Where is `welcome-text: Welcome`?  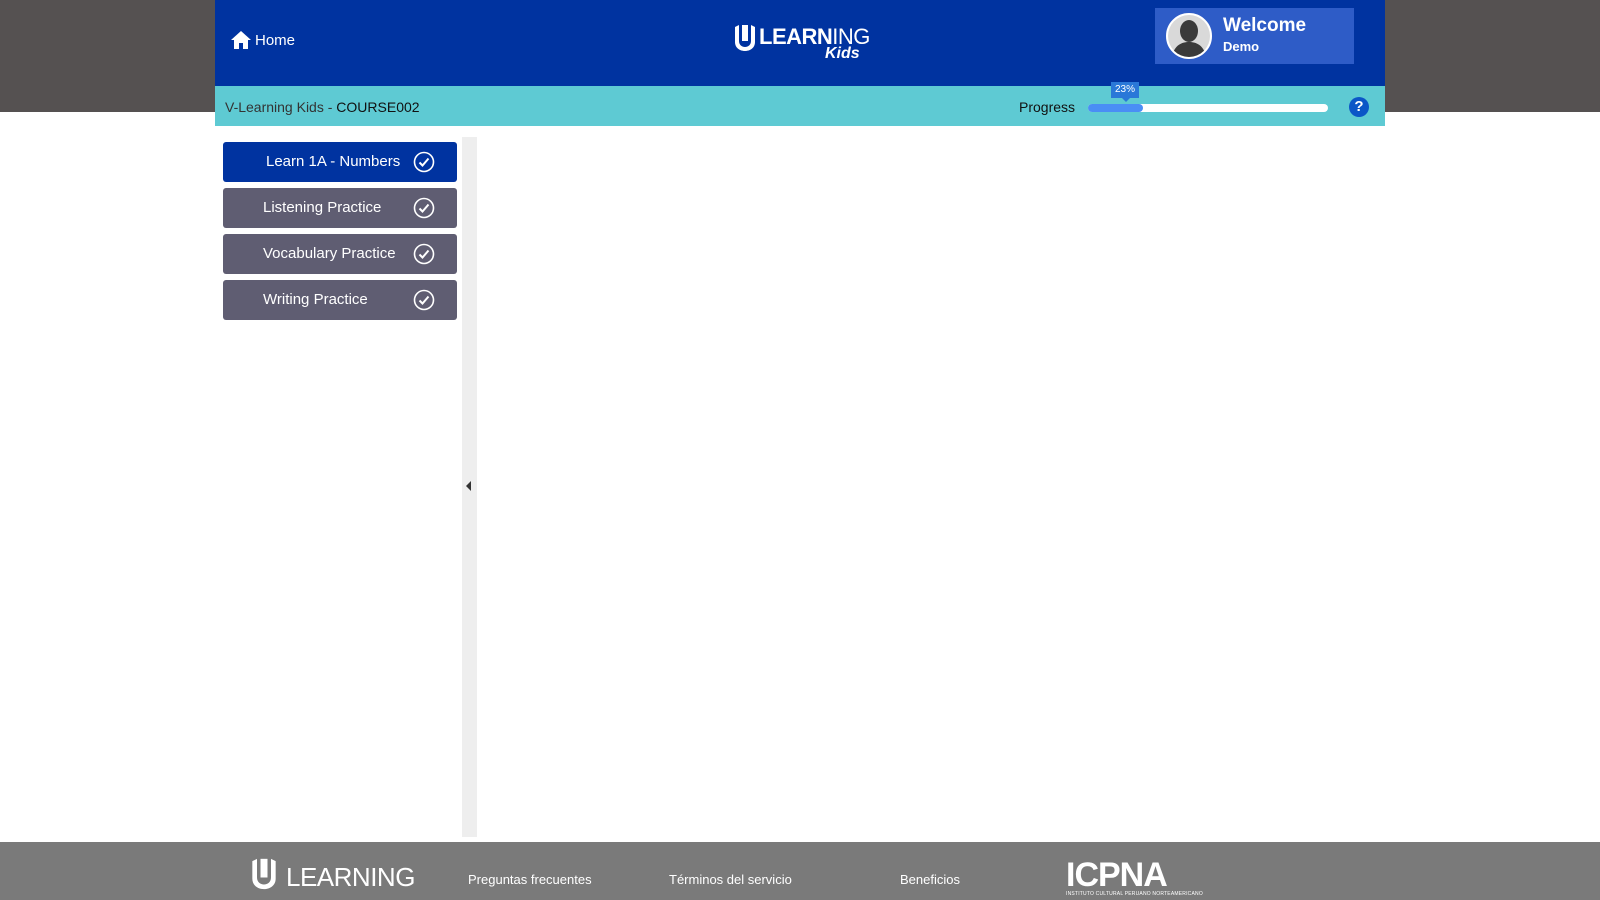 welcome-text: Welcome is located at coordinates (1265, 25).